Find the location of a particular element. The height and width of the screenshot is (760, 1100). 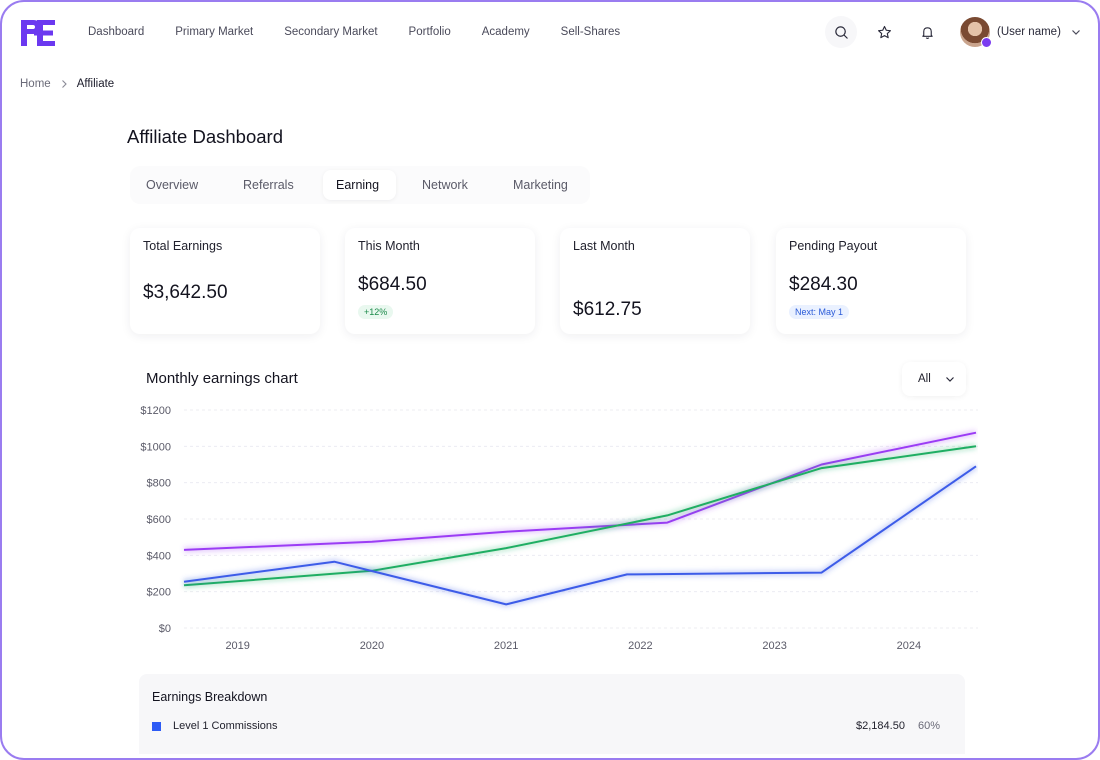

nav-item-sell-shares: Sell-Shares is located at coordinates (590, 32).